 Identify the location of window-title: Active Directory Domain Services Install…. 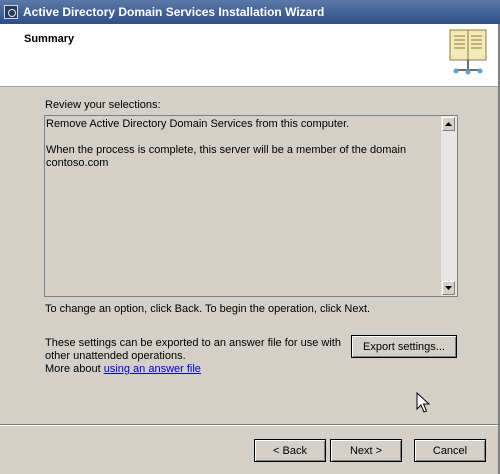
(174, 12).